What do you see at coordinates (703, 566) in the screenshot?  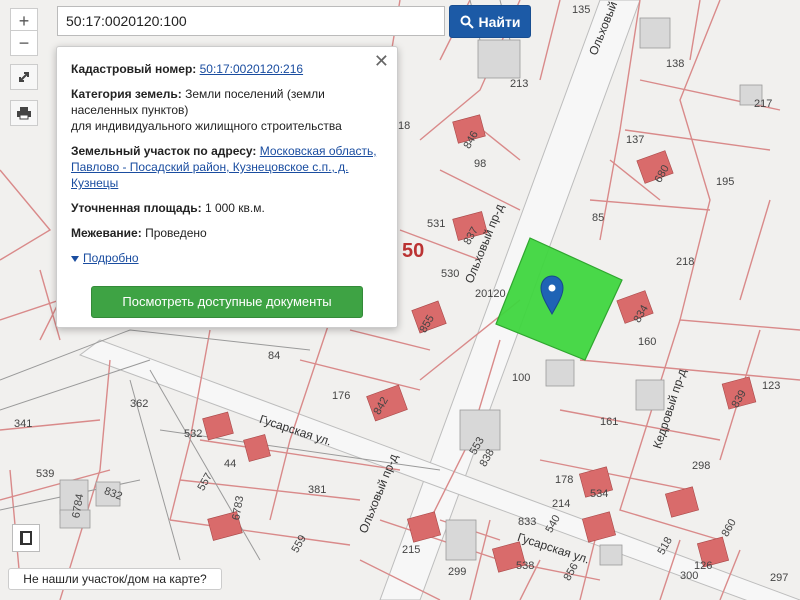 I see `parcel-number-label: 126` at bounding box center [703, 566].